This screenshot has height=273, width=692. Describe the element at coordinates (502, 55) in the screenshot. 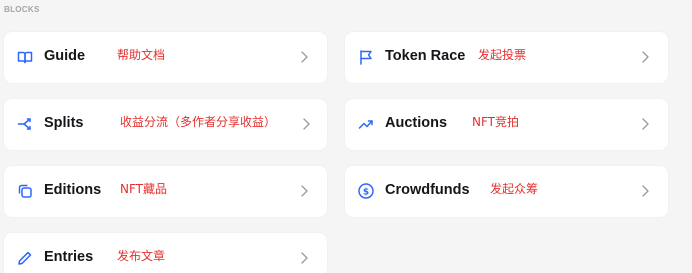

I see `block-note: 发起投票` at that location.